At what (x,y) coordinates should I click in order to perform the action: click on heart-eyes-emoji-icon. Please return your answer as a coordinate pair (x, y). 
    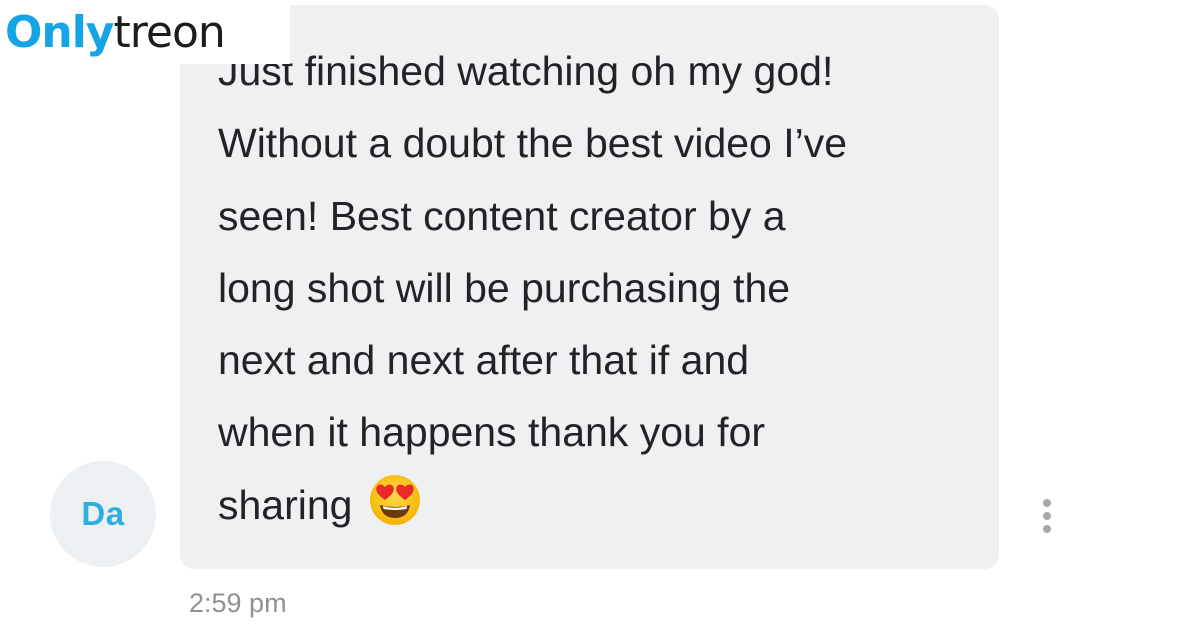
    Looking at the image, I should click on (395, 511).